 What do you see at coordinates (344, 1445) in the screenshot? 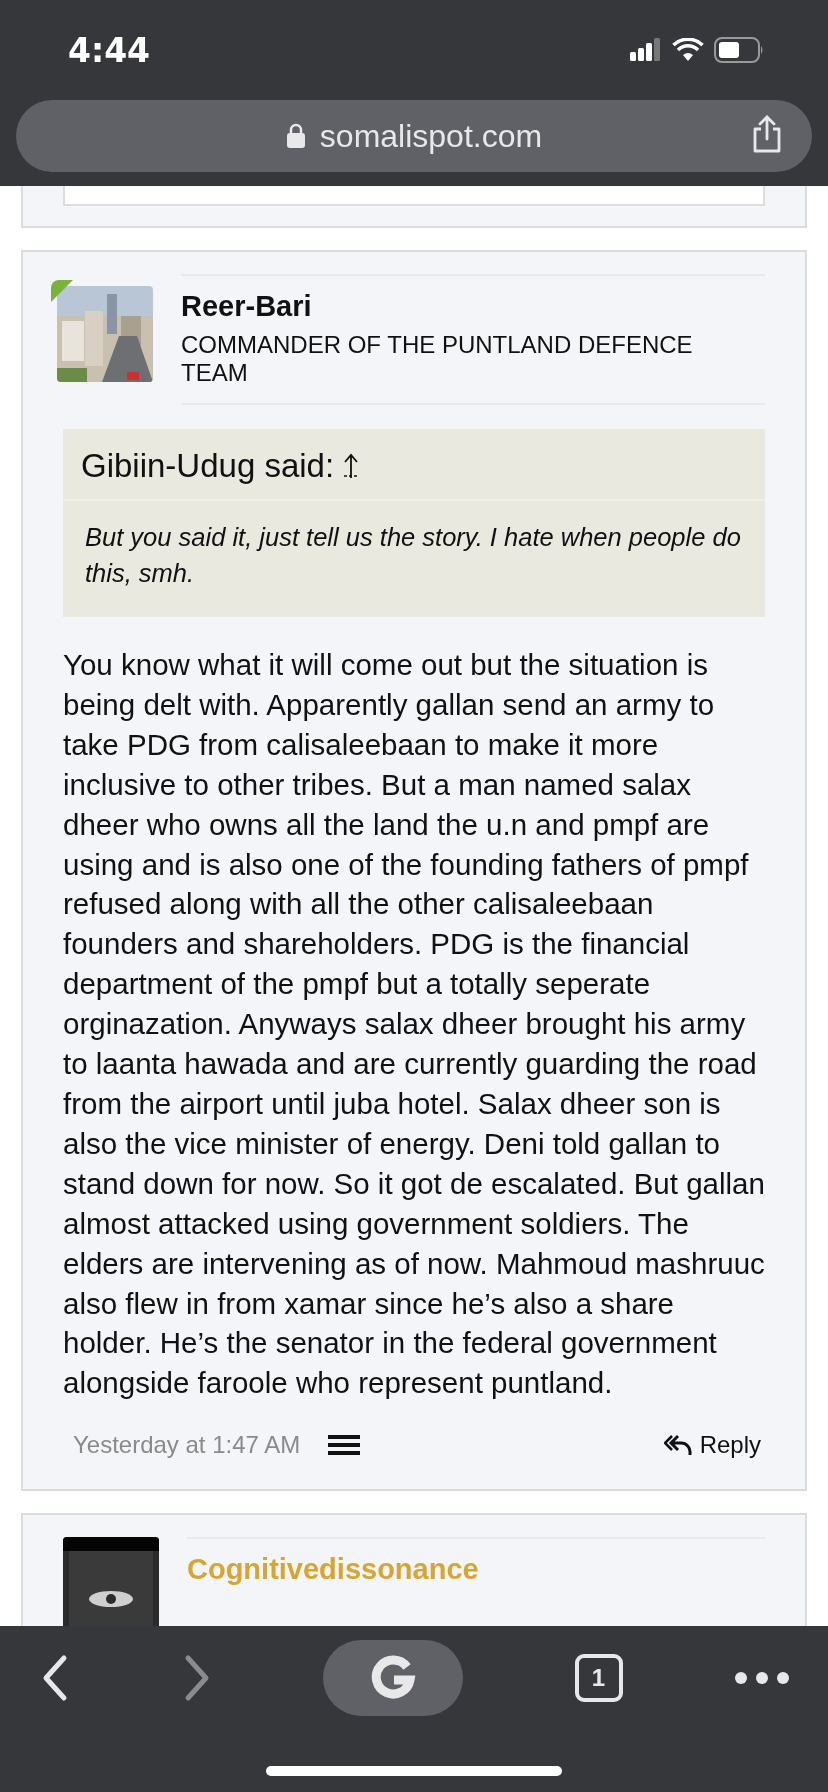
I see `menu-icon` at bounding box center [344, 1445].